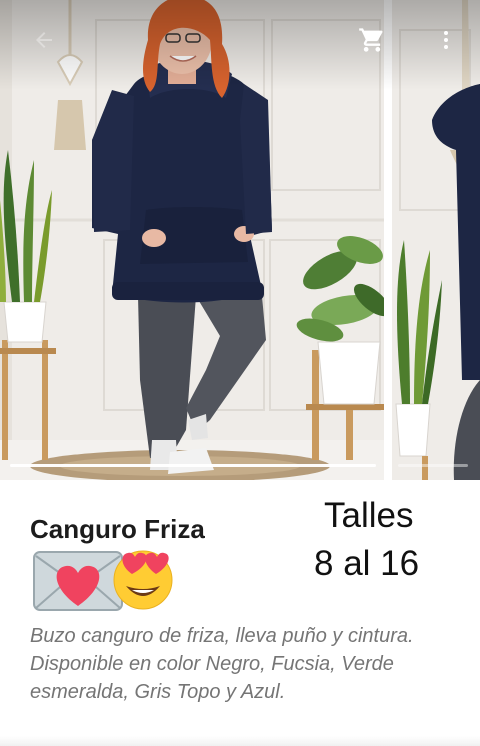 This screenshot has height=746, width=480. What do you see at coordinates (240, 741) in the screenshot?
I see `bottom-edge-shadow` at bounding box center [240, 741].